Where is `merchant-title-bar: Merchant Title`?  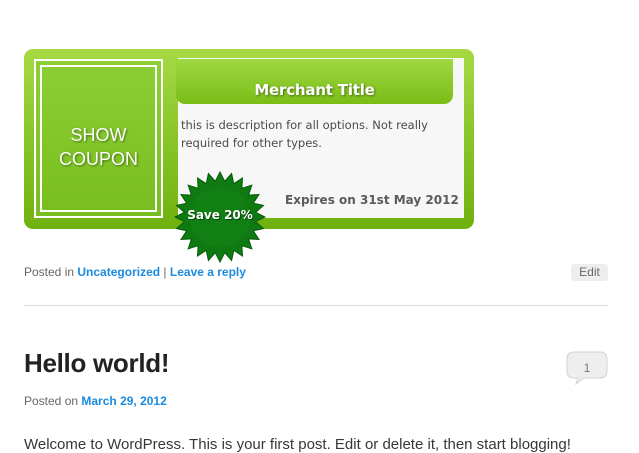 merchant-title-bar: Merchant Title is located at coordinates (314, 81).